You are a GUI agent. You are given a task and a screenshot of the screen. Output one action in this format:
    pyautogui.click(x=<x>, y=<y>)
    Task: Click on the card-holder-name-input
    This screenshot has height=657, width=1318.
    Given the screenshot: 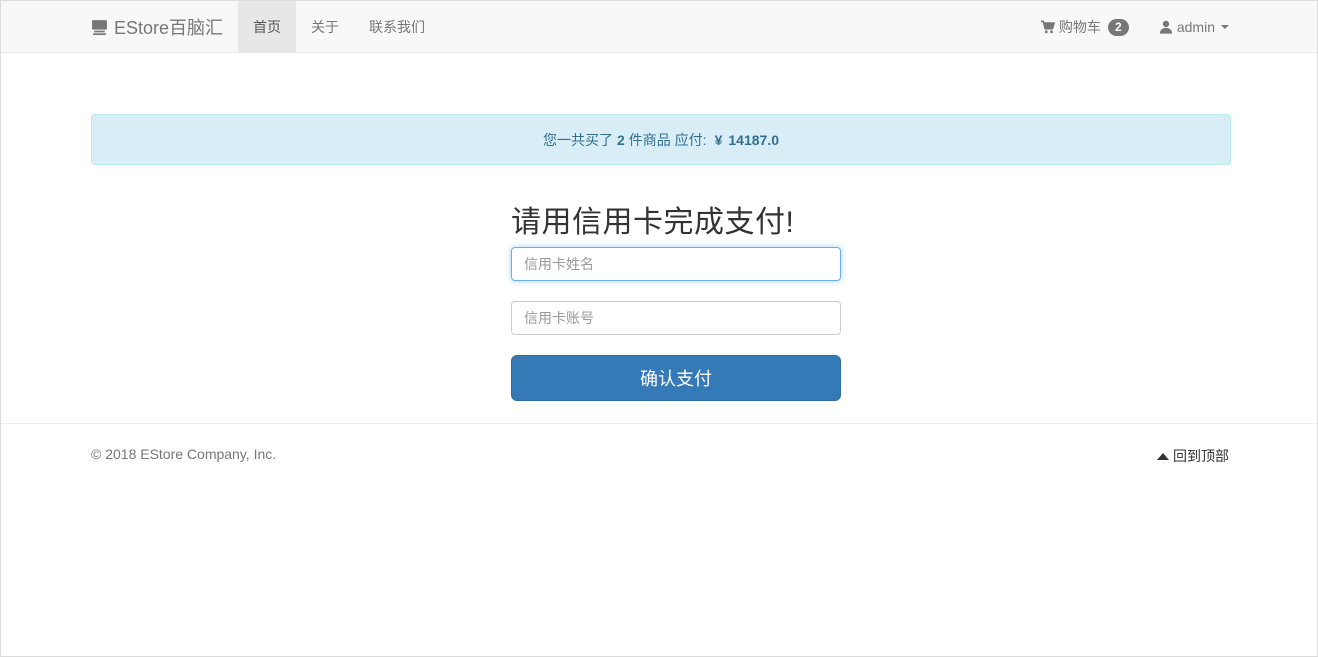 What is the action you would take?
    pyautogui.click(x=676, y=264)
    